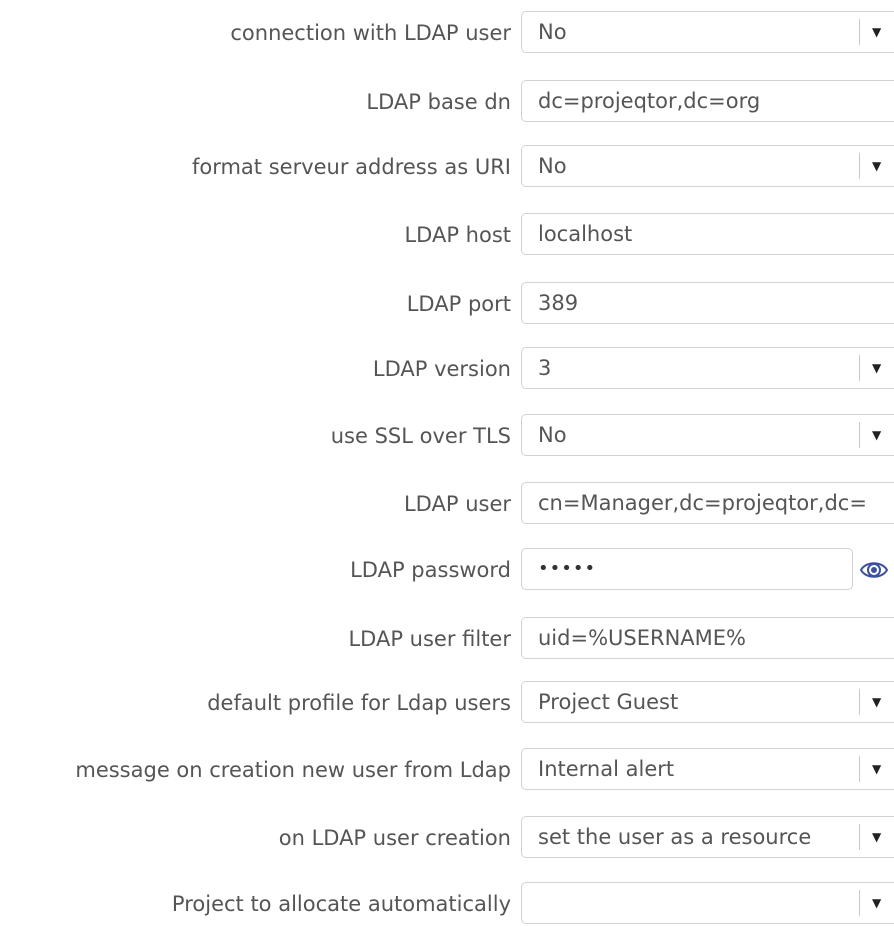 The height and width of the screenshot is (926, 894). I want to click on row-ldap-port: LDAP port 389, so click(447, 304).